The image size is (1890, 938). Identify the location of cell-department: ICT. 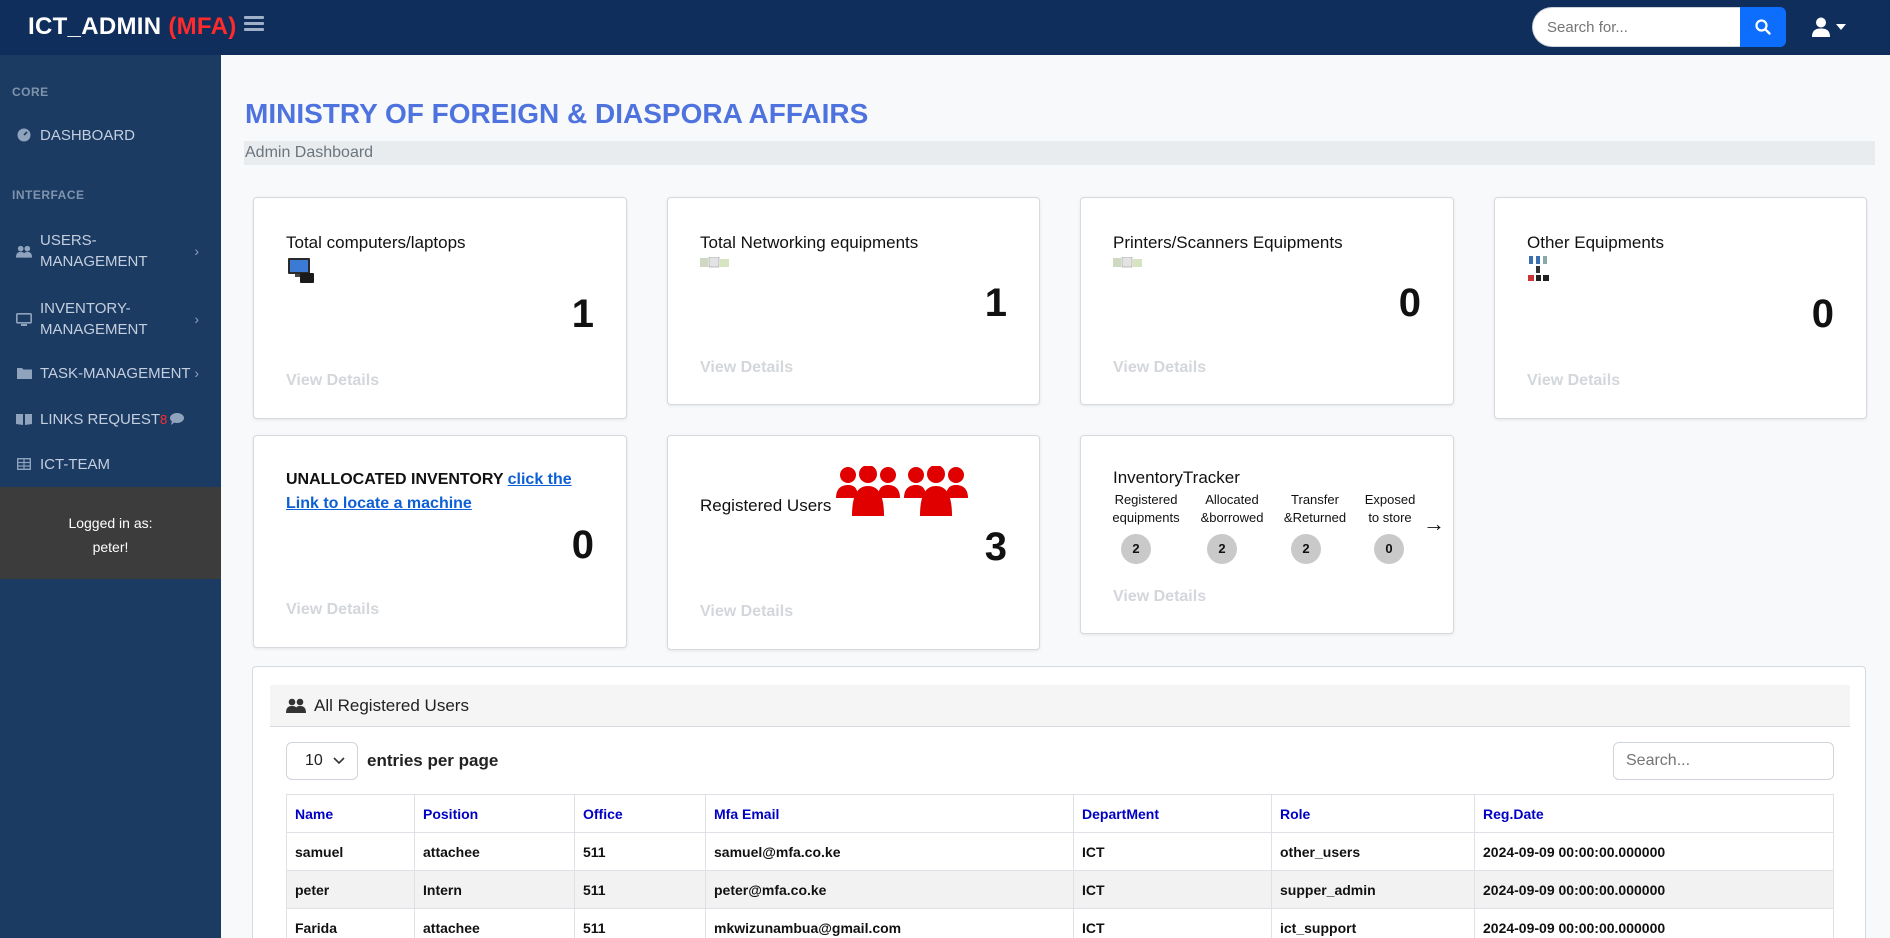
(1172, 851).